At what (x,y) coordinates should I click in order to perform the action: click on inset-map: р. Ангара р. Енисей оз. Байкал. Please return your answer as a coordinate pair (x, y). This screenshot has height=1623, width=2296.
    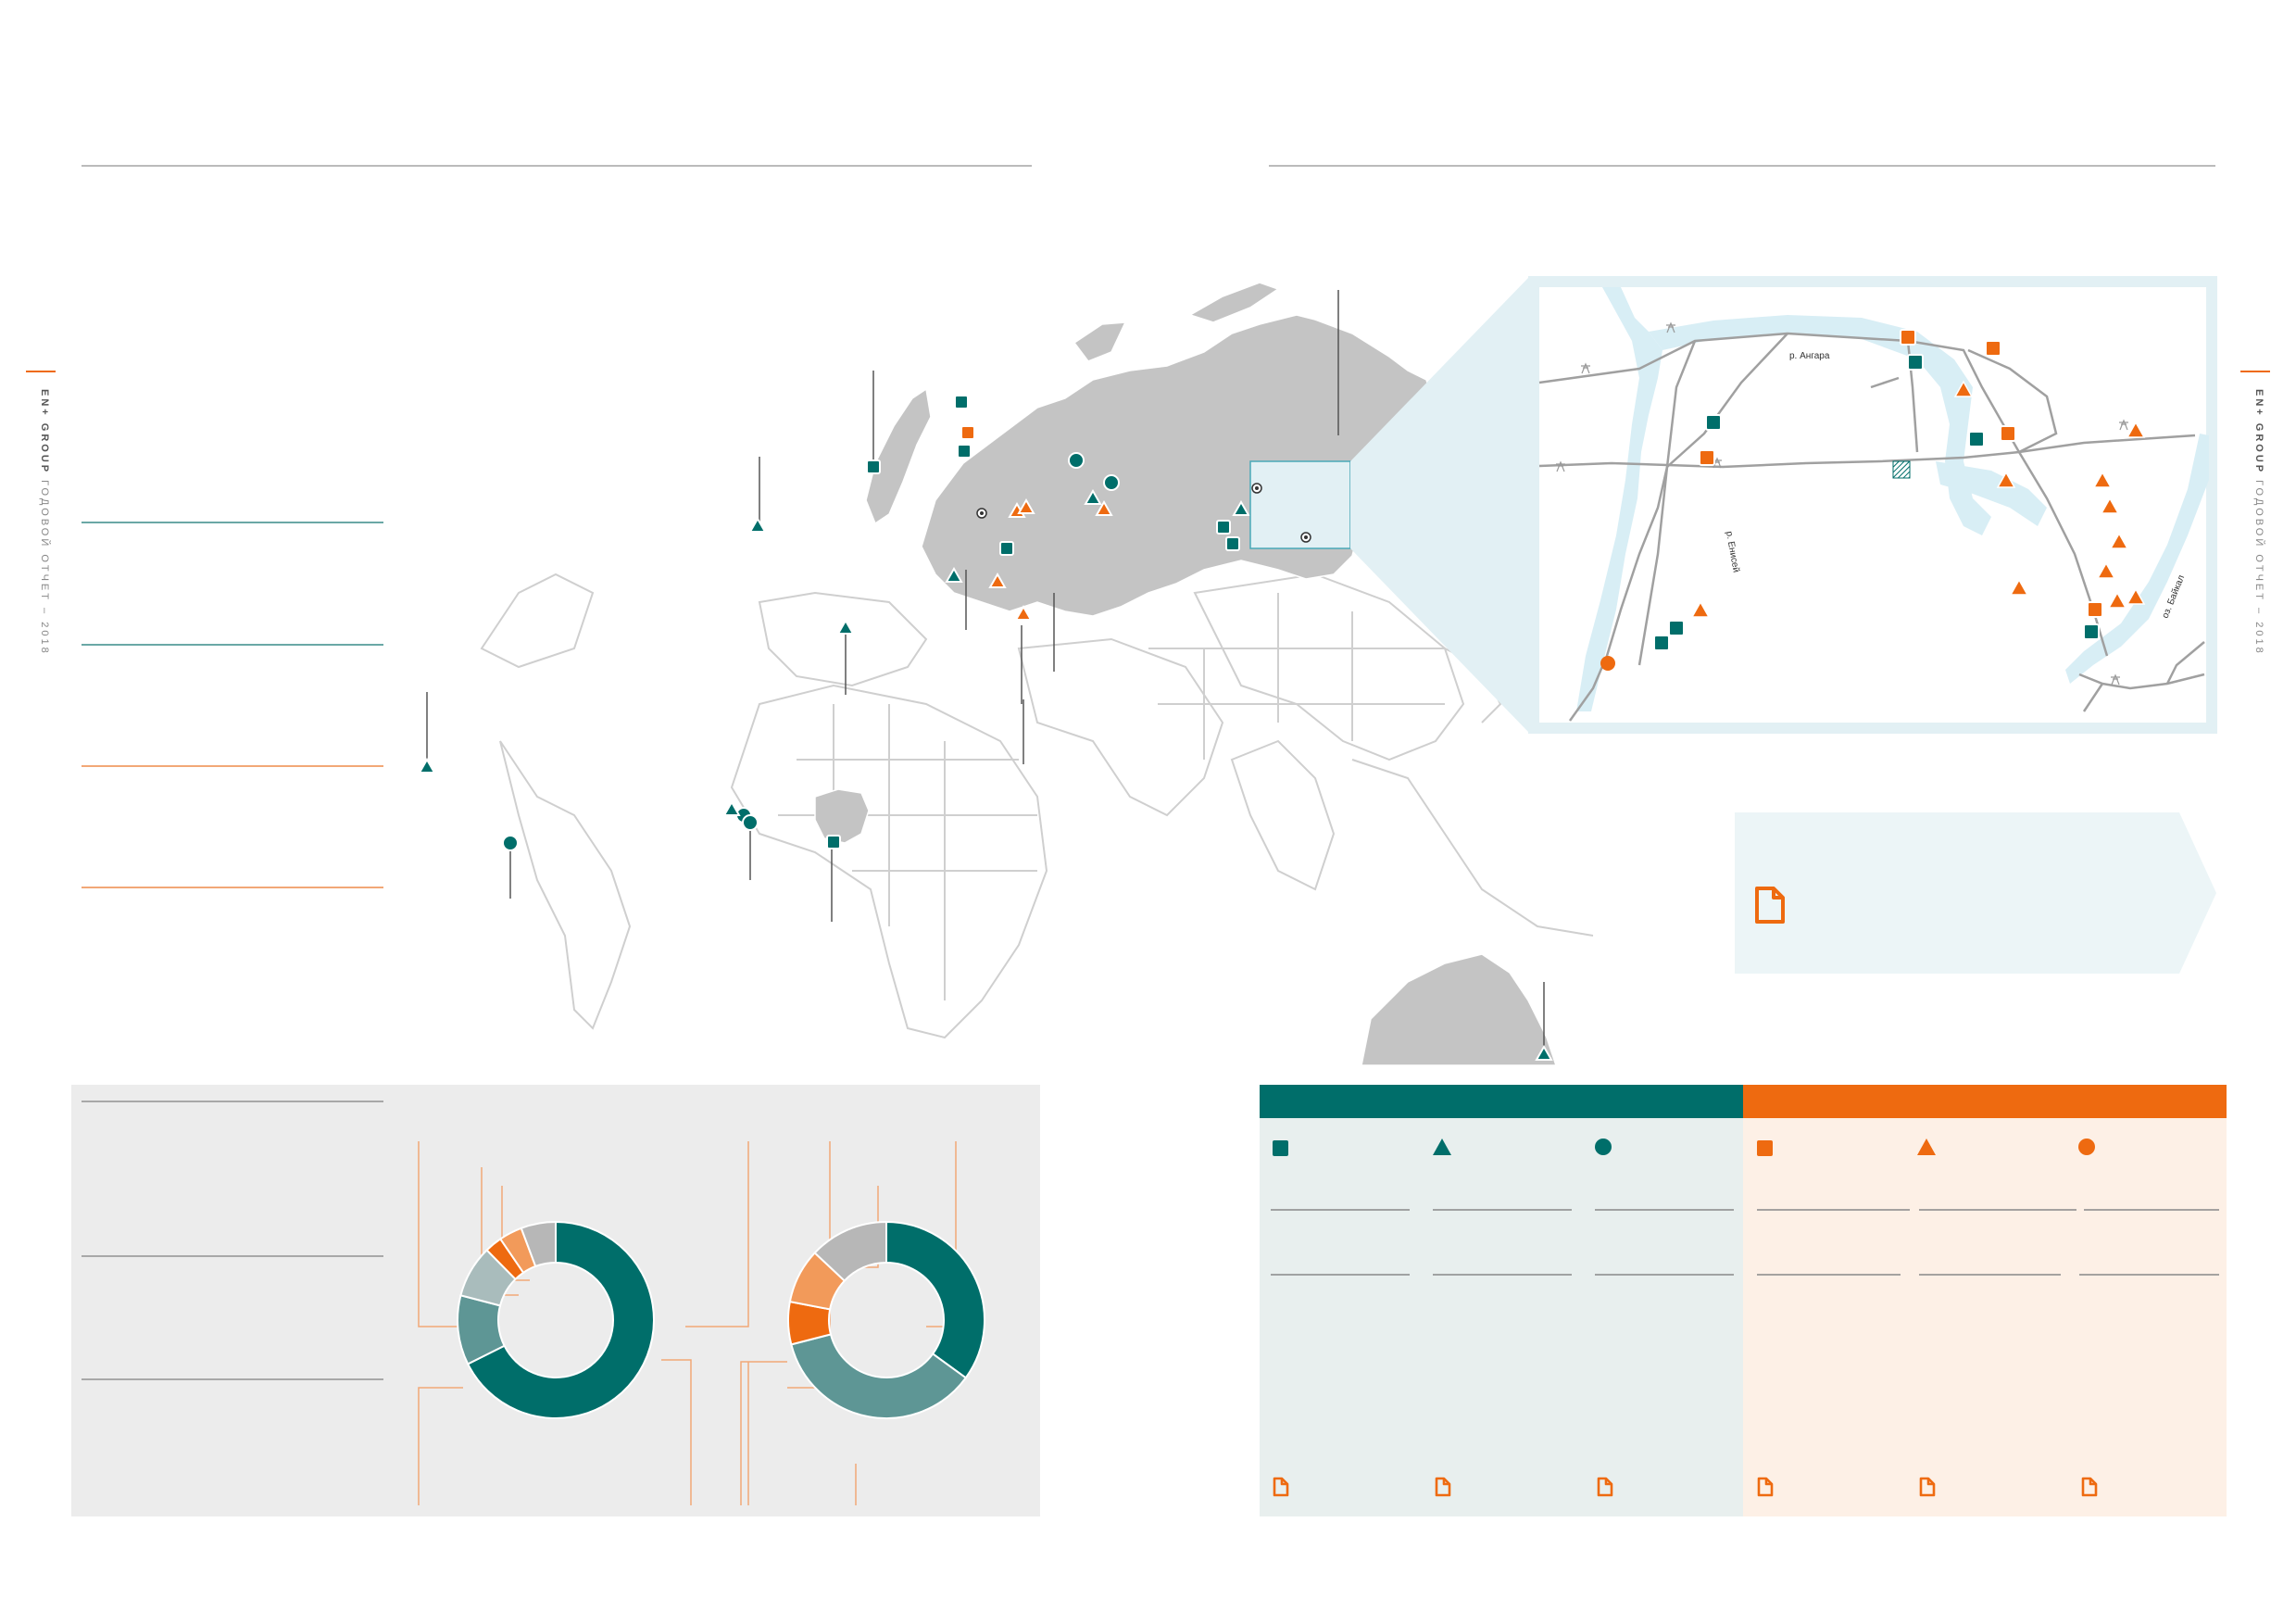
    Looking at the image, I should click on (1872, 505).